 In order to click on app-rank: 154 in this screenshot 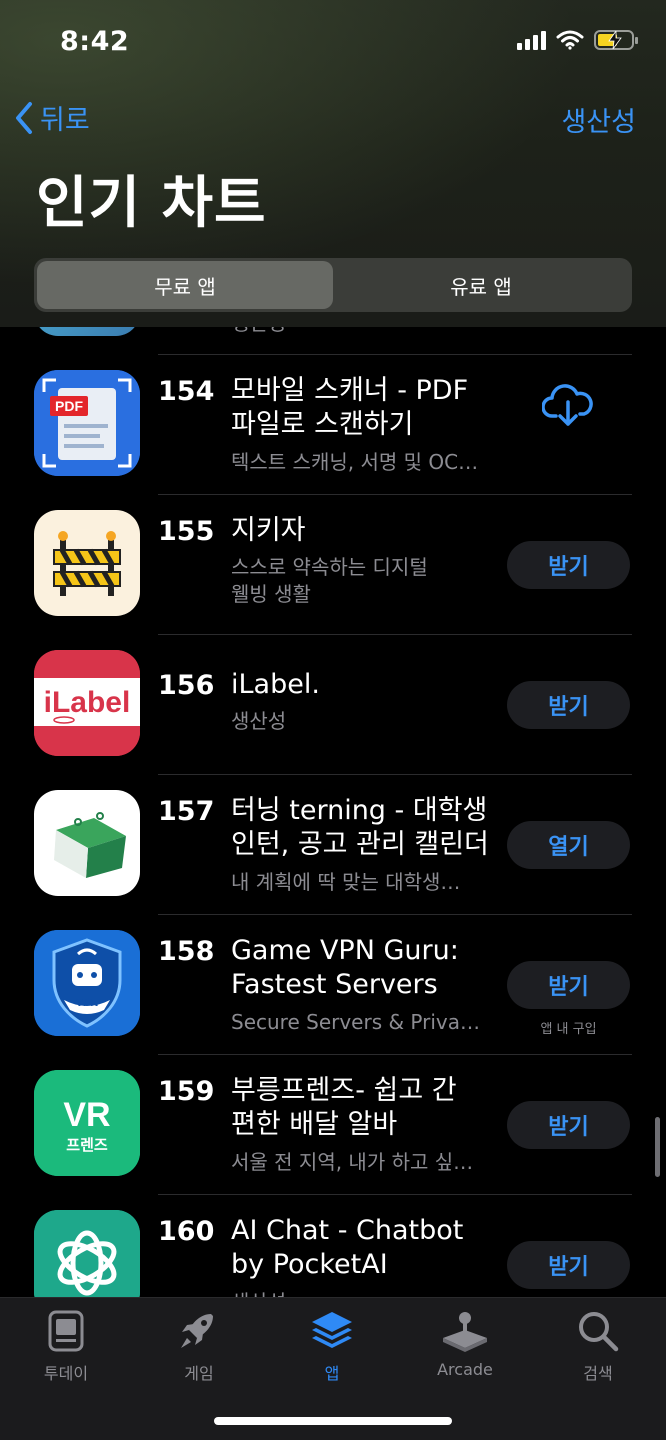, I will do `click(186, 391)`.